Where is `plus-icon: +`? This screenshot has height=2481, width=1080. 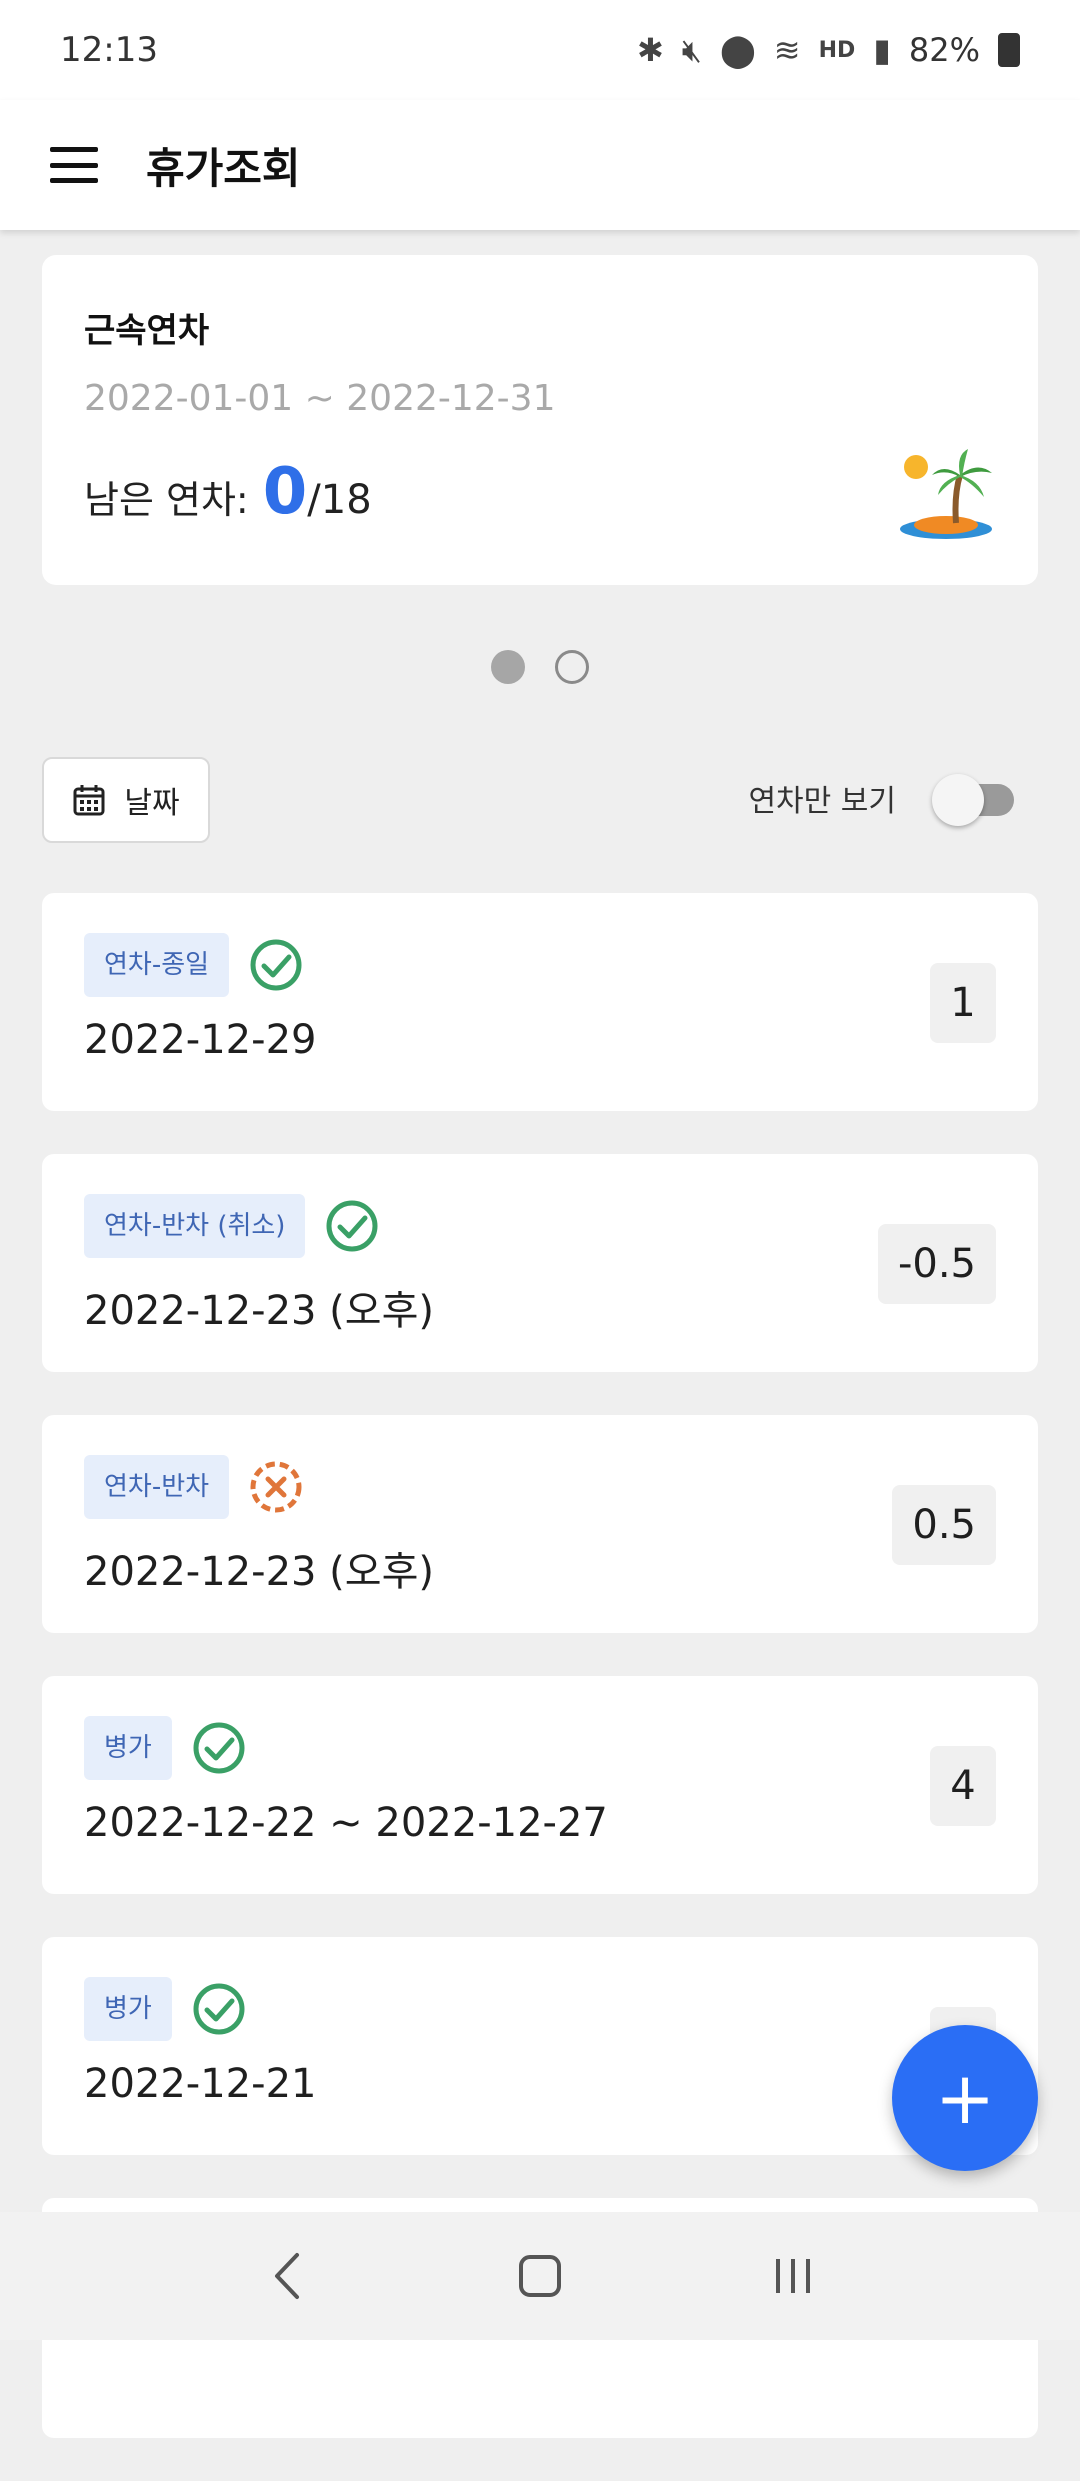
plus-icon: + is located at coordinates (965, 2098).